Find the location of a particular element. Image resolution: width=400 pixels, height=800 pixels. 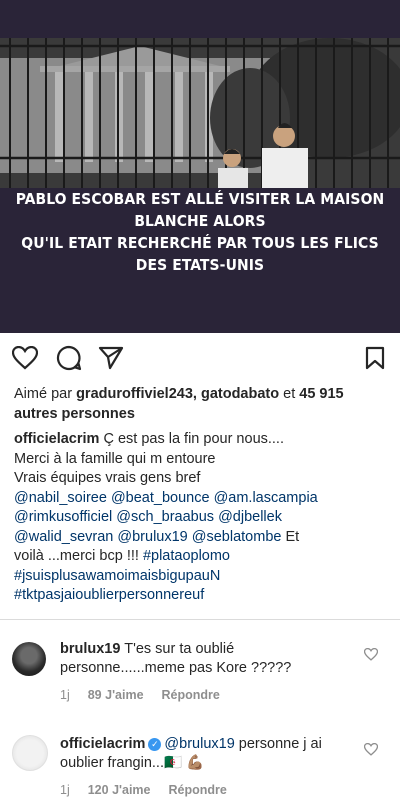

mention-link: @beat_bounce is located at coordinates (160, 498).